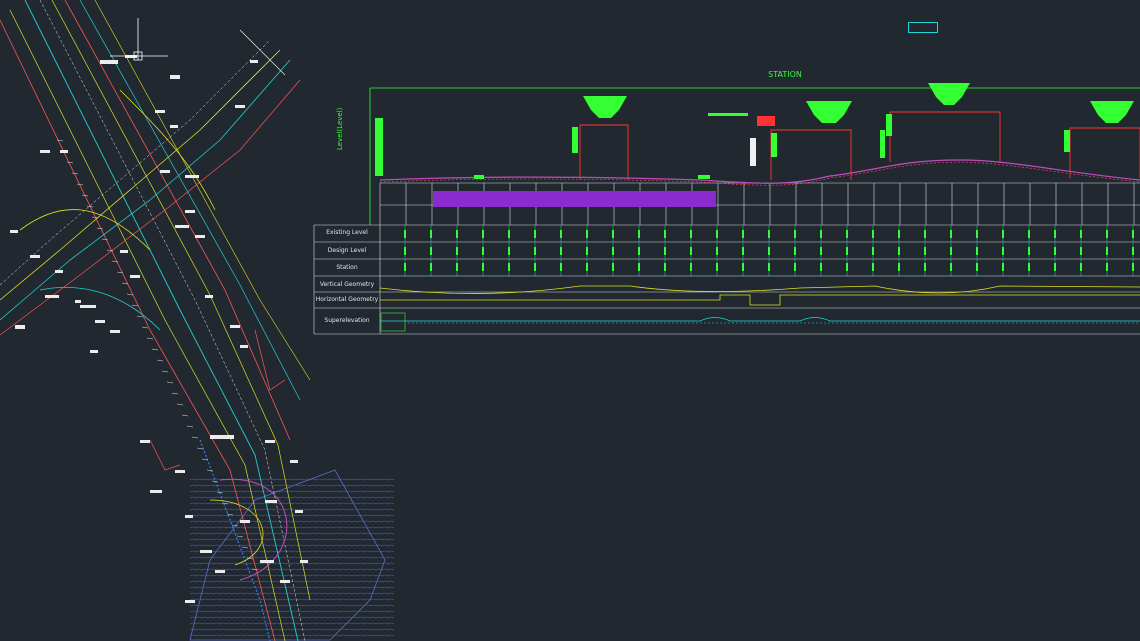 Image resolution: width=1140 pixels, height=641 pixels. Describe the element at coordinates (347, 320) in the screenshot. I see `row-label-superelevation: Superelevation` at that location.